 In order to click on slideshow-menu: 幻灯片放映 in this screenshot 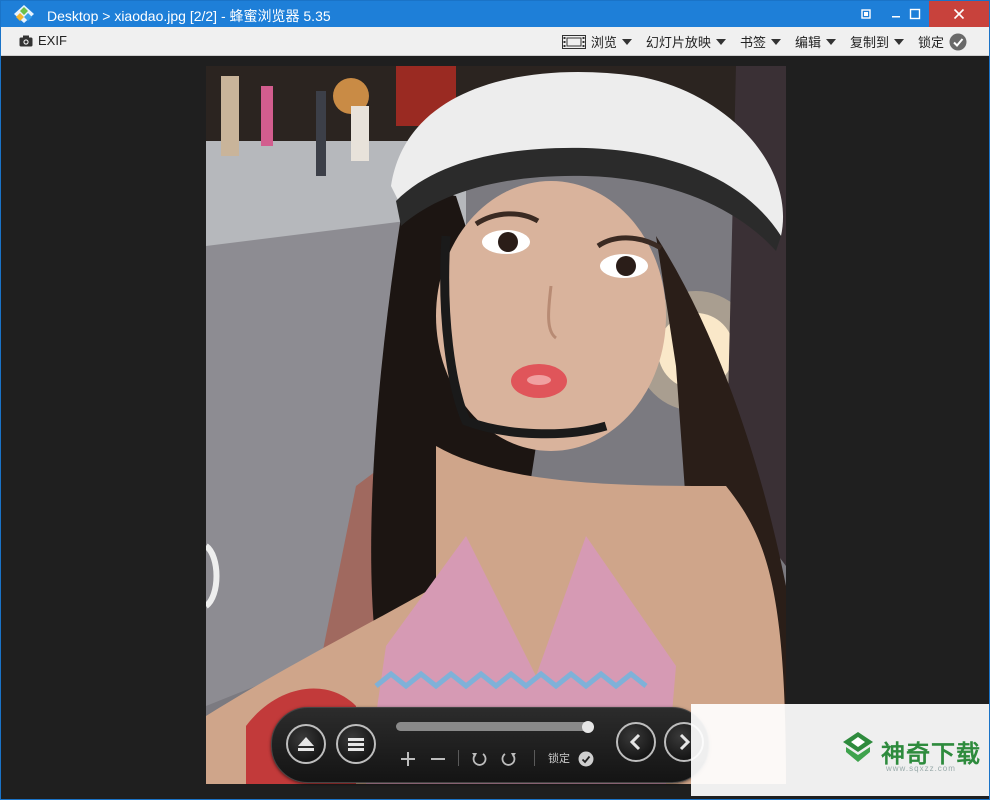, I will do `click(686, 41)`.